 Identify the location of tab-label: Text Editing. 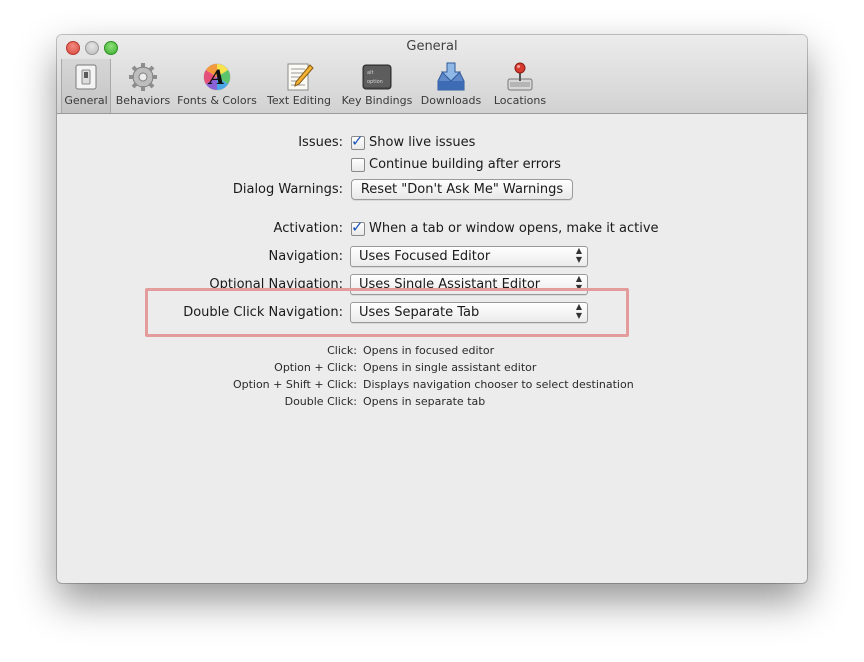
(299, 100).